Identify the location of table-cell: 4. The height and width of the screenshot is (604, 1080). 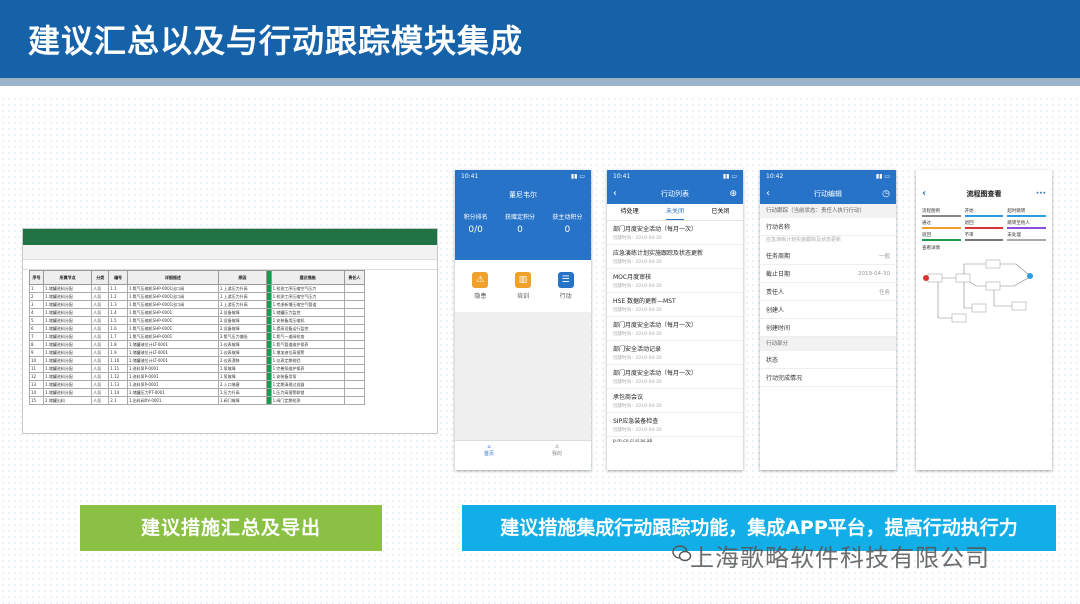
(36, 312).